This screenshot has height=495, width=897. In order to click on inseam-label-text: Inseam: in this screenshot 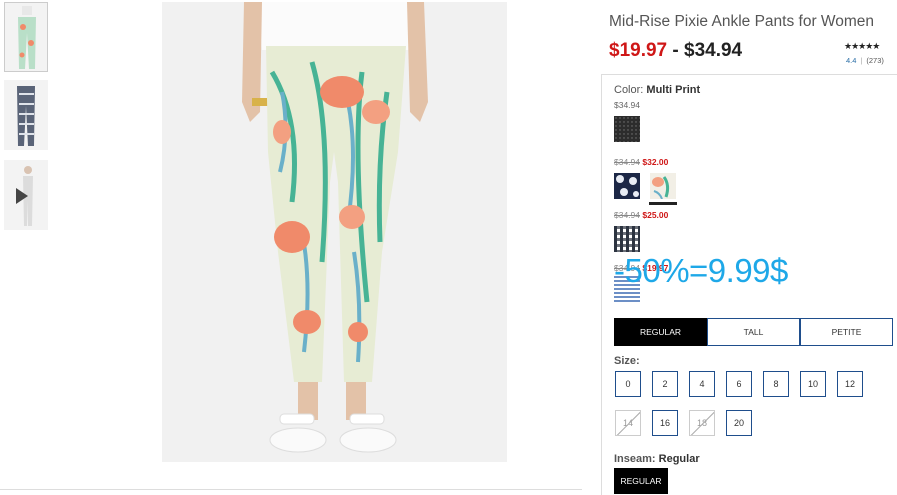, I will do `click(635, 459)`.